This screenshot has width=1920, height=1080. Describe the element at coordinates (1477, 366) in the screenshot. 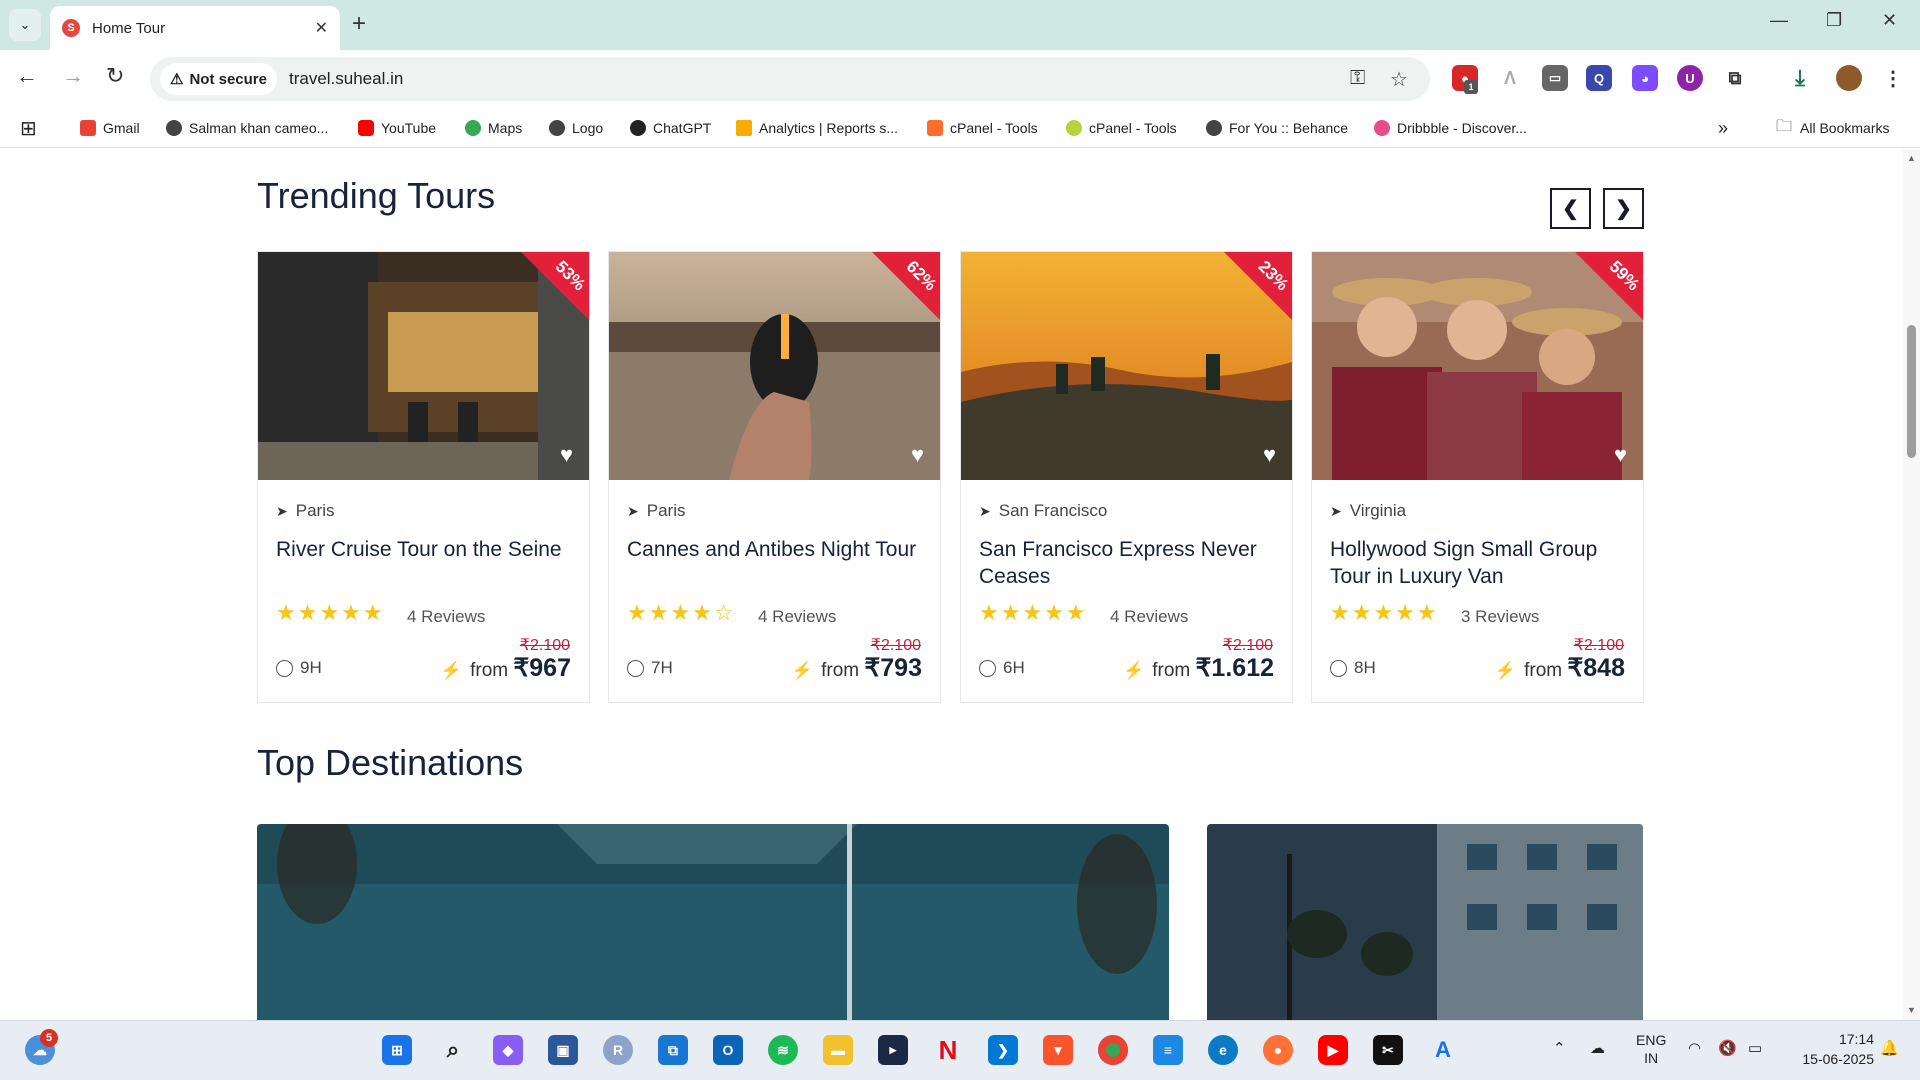

I see `tour-image: 59% ♥` at that location.